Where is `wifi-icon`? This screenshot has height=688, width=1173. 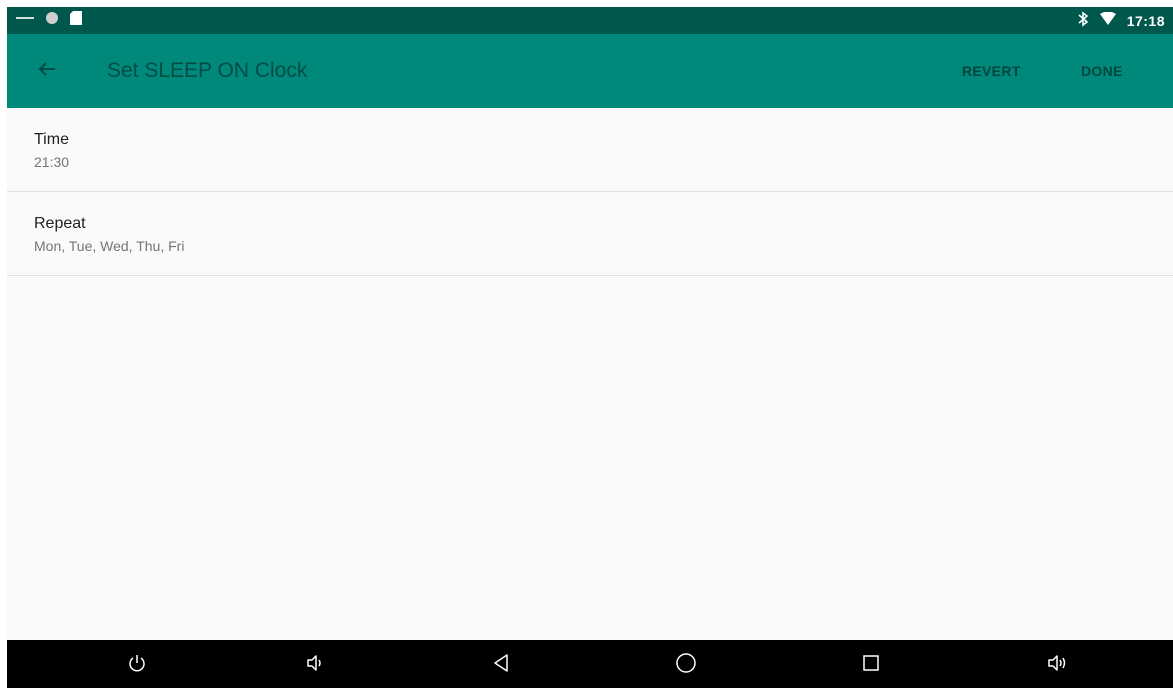
wifi-icon is located at coordinates (1108, 20).